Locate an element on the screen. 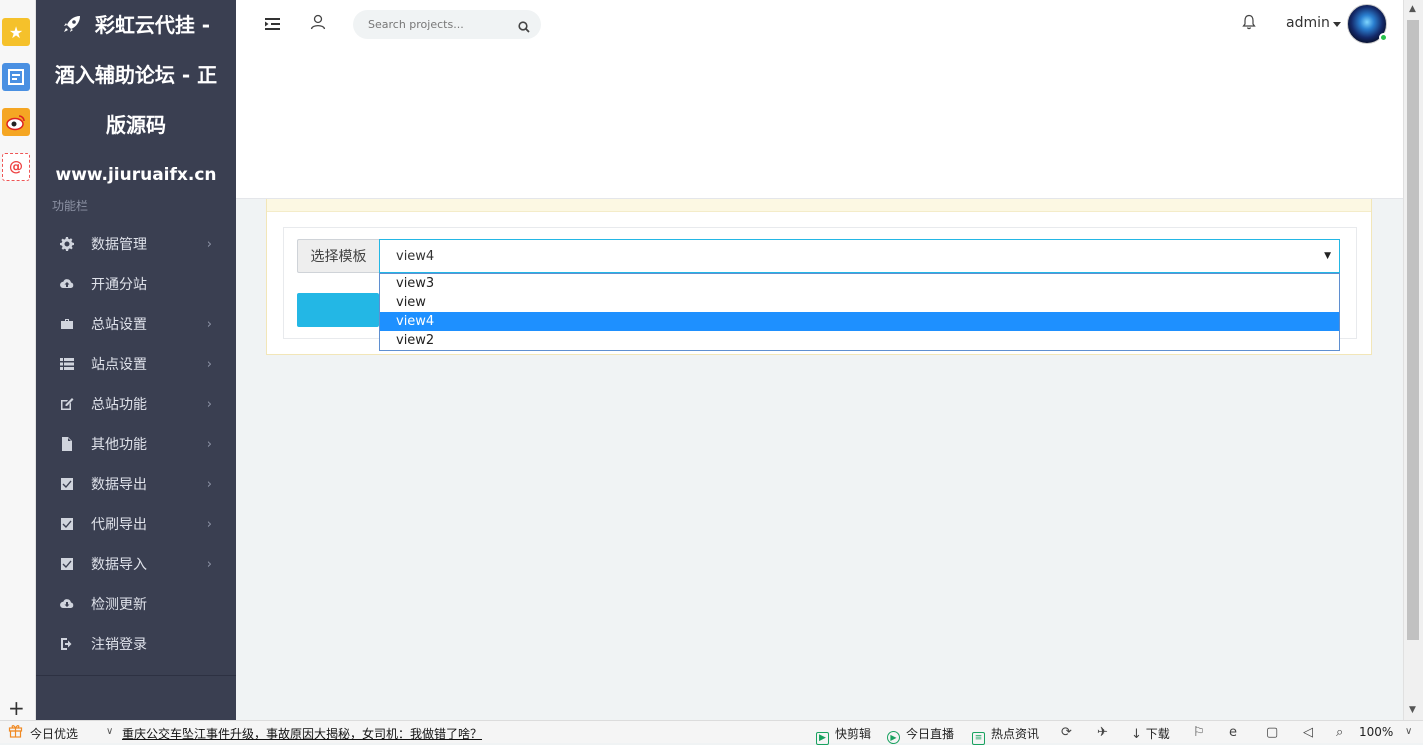 The height and width of the screenshot is (745, 1423). sidebar-nav: 数据管理 › 开通分站 总站设置 › 站点设置 › 总站功能 › 其他功能 › is located at coordinates (136, 444).